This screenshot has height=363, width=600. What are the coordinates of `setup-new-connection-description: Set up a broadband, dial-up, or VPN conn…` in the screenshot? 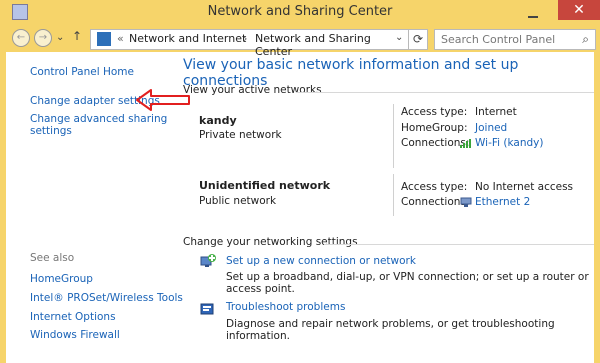 It's located at (407, 283).